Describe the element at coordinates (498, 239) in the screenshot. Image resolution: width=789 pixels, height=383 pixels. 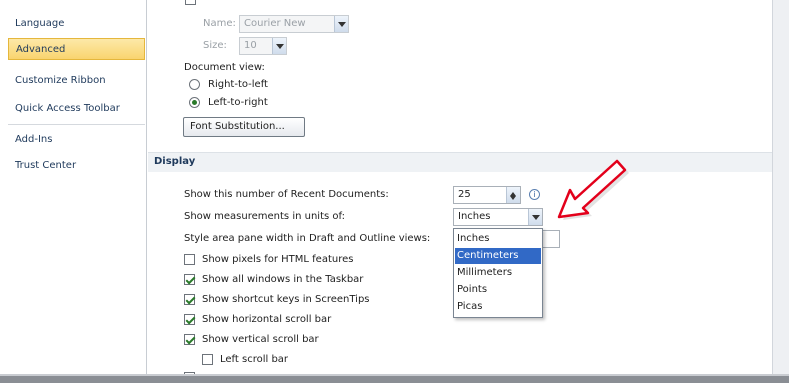
I see `dropdown-option-inches: Inches` at that location.